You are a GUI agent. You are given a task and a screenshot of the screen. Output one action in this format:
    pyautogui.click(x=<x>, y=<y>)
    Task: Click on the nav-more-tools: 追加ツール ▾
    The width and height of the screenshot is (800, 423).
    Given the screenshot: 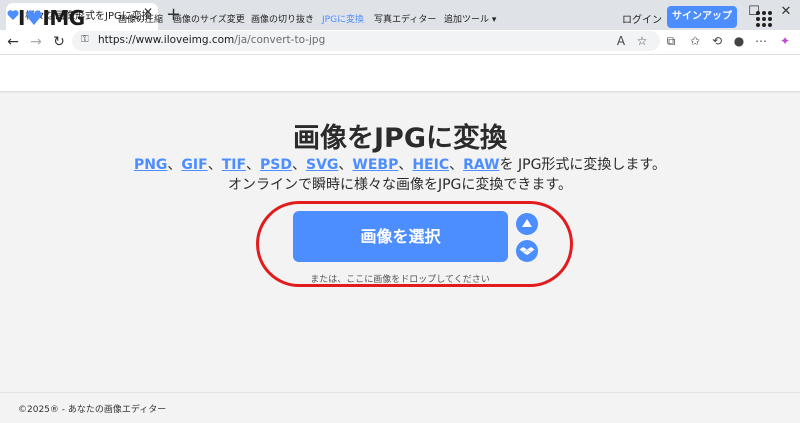 What is the action you would take?
    pyautogui.click(x=470, y=18)
    